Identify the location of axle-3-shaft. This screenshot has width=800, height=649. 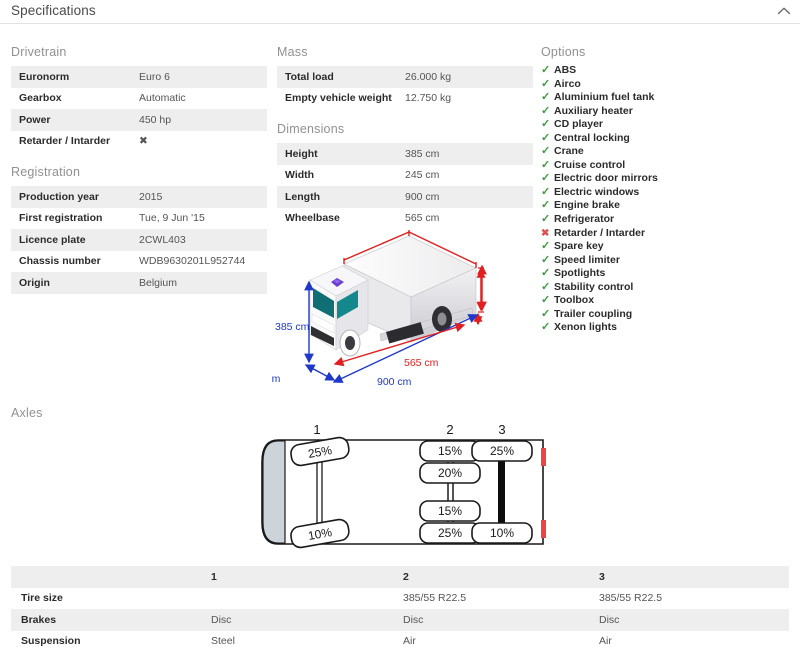
(501, 494).